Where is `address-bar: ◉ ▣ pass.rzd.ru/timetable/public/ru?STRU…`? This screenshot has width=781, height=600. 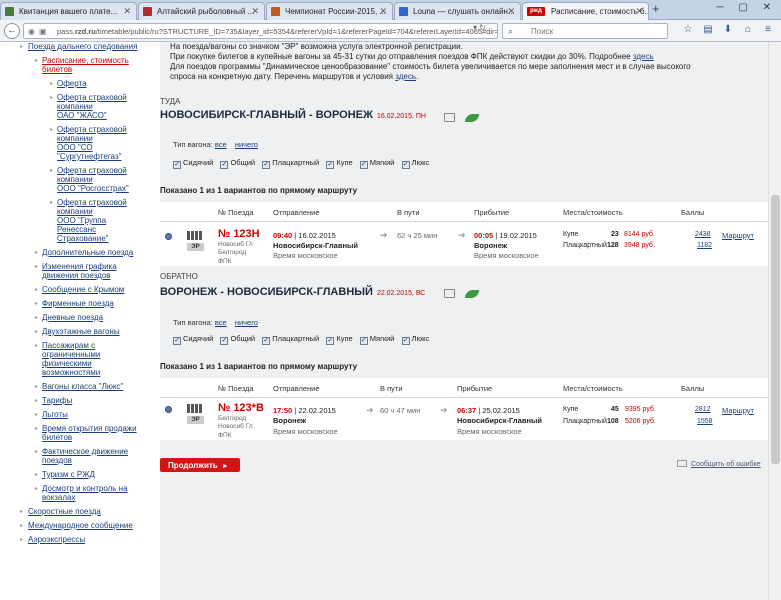
address-bar: ◉ ▣ pass.rzd.ru/timetable/public/ru?STRU… is located at coordinates (260, 31).